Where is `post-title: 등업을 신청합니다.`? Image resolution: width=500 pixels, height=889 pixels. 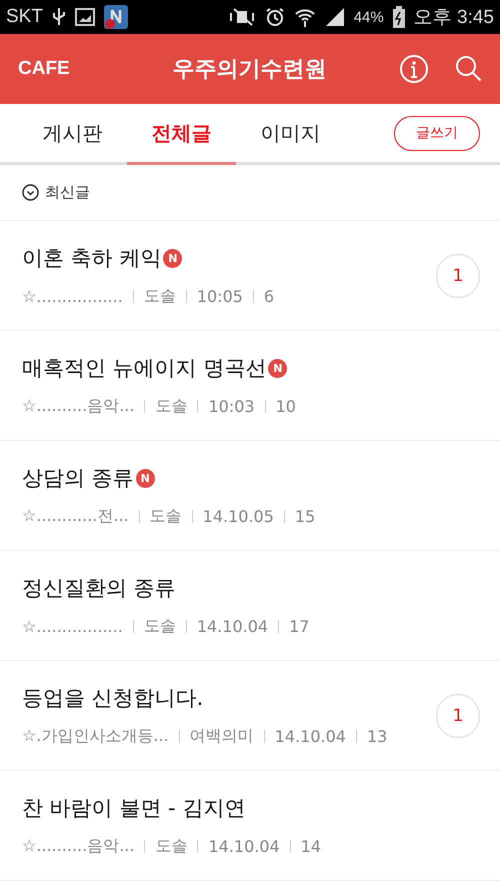 post-title: 등업을 신청합니다. is located at coordinates (113, 698).